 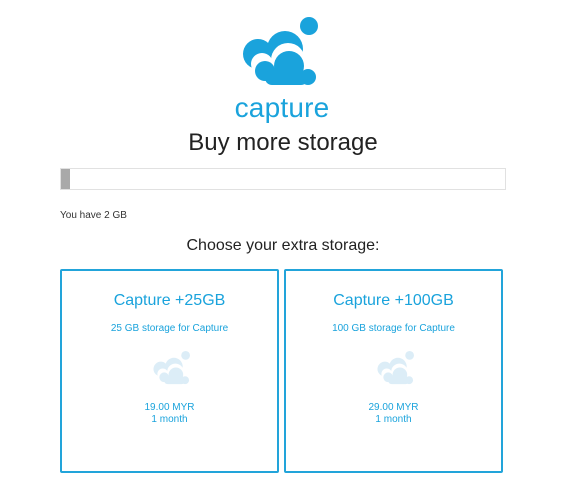 I want to click on storage-usage-text: You have 2 GB, so click(x=93, y=215).